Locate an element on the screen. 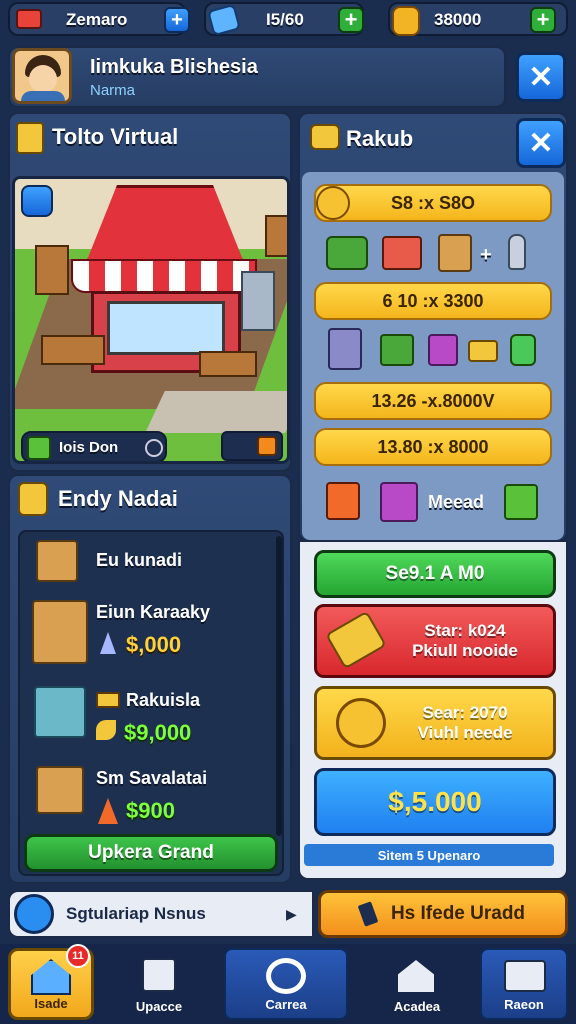 Image resolution: width=576 pixels, height=1024 pixels. resource-pill-1: Zemaro + is located at coordinates (99, 19).